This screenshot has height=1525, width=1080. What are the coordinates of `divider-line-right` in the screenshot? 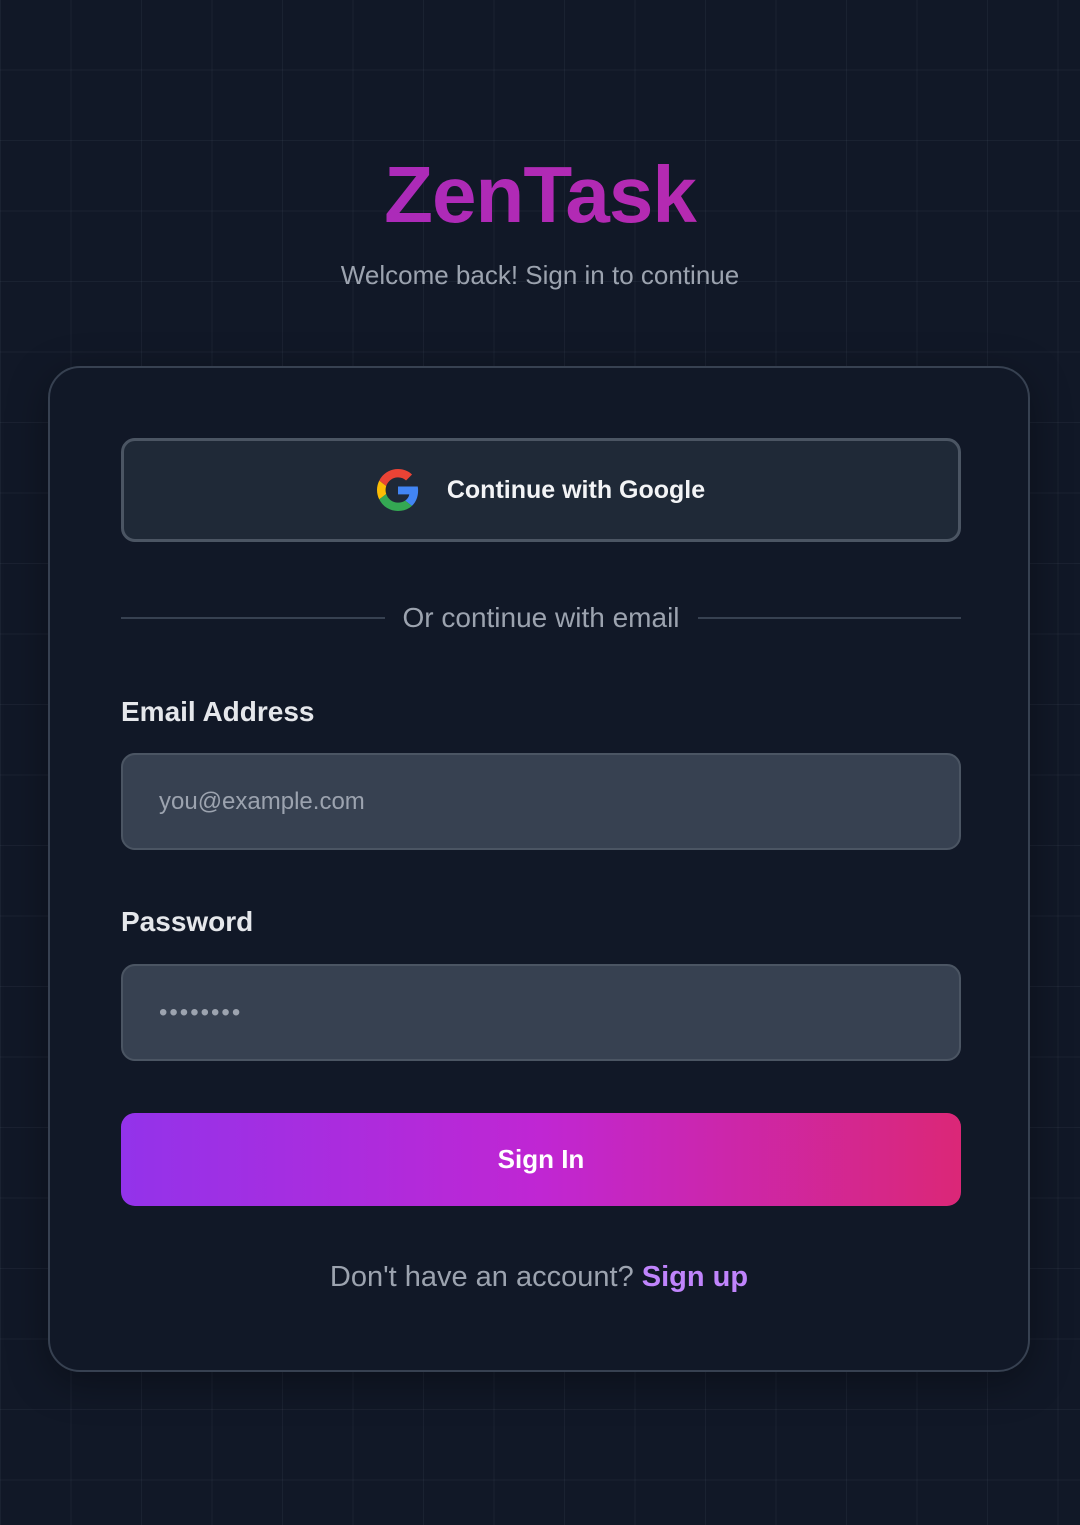 It's located at (829, 618).